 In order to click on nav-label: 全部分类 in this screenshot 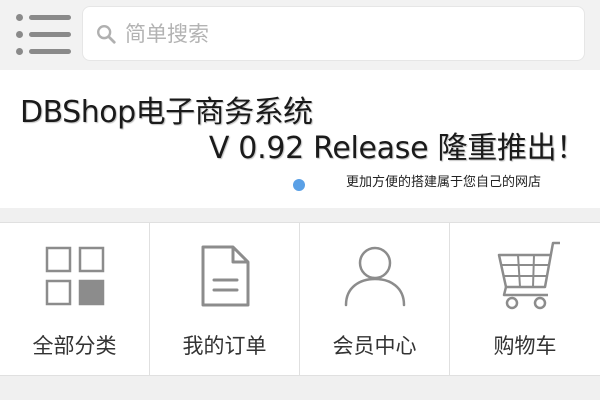, I will do `click(74, 346)`.